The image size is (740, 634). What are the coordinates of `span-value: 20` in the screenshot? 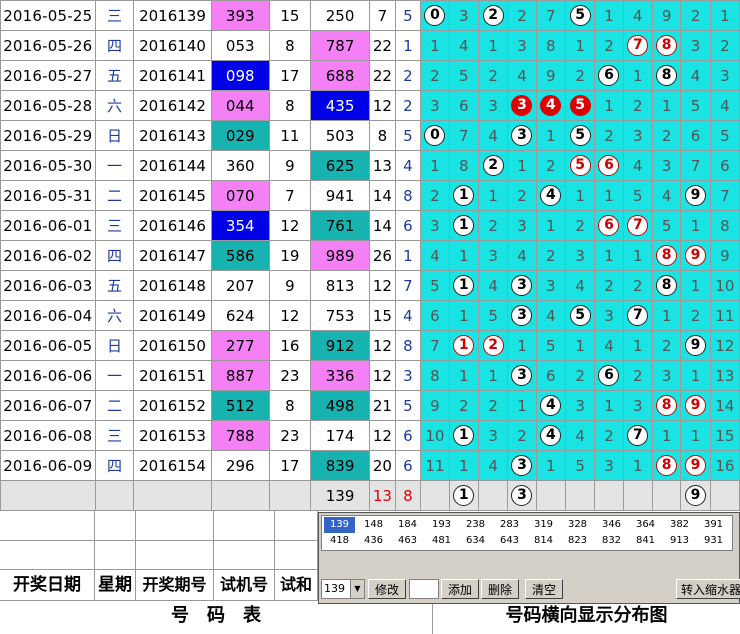 It's located at (382, 465).